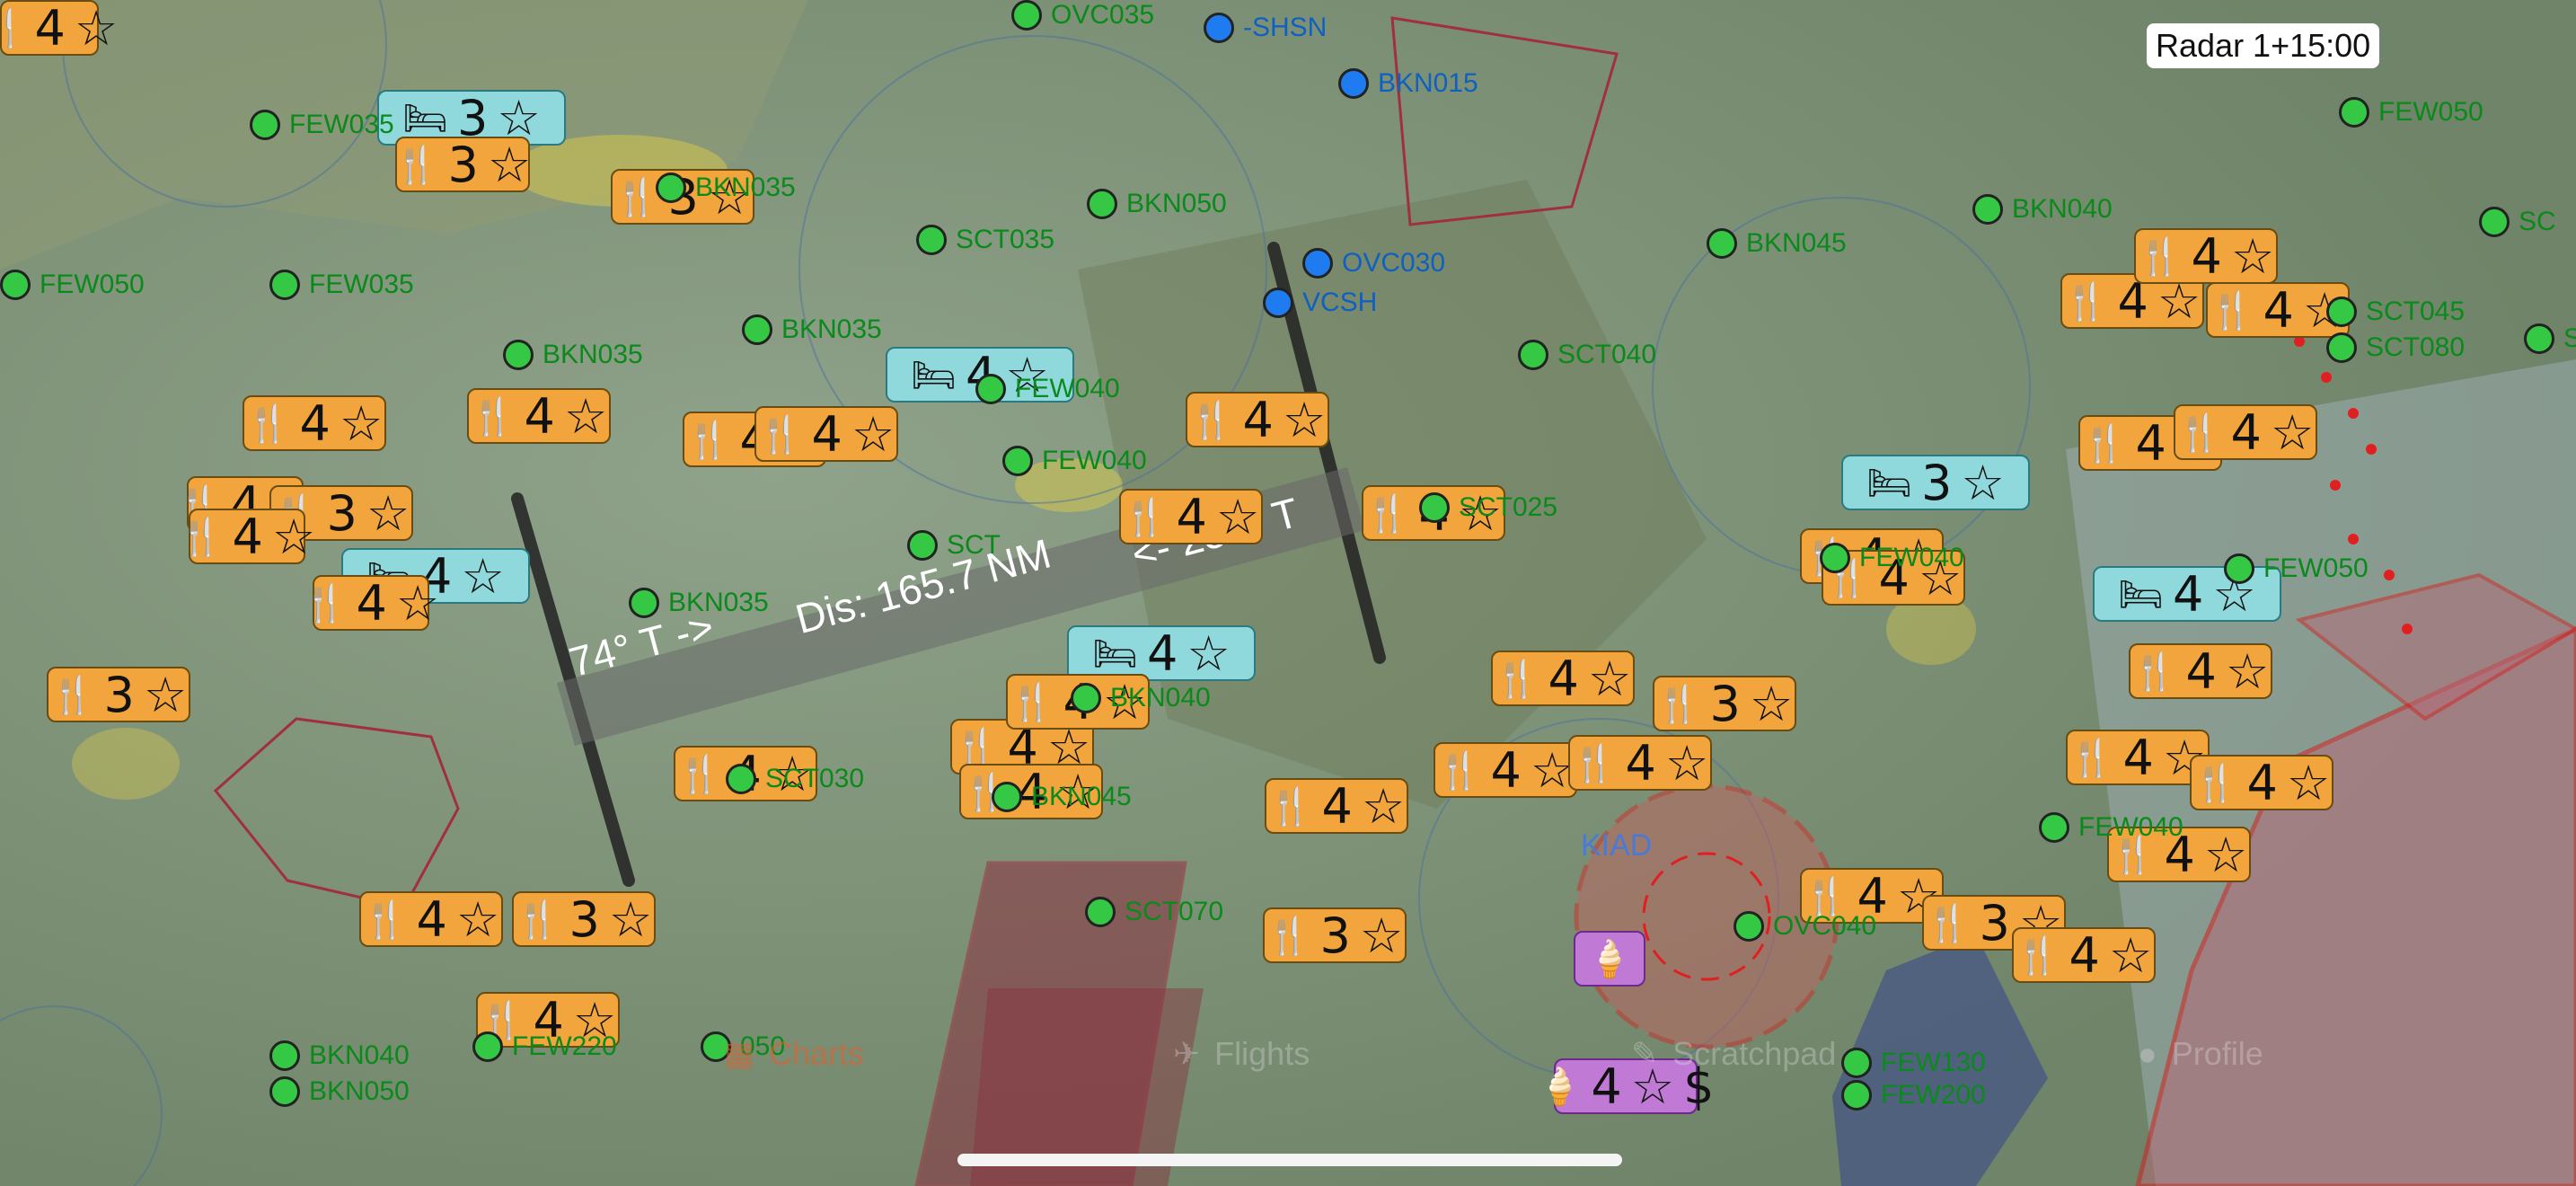 Image resolution: width=2576 pixels, height=1186 pixels. What do you see at coordinates (1913, 1095) in the screenshot?
I see `metar-station: FEW200` at bounding box center [1913, 1095].